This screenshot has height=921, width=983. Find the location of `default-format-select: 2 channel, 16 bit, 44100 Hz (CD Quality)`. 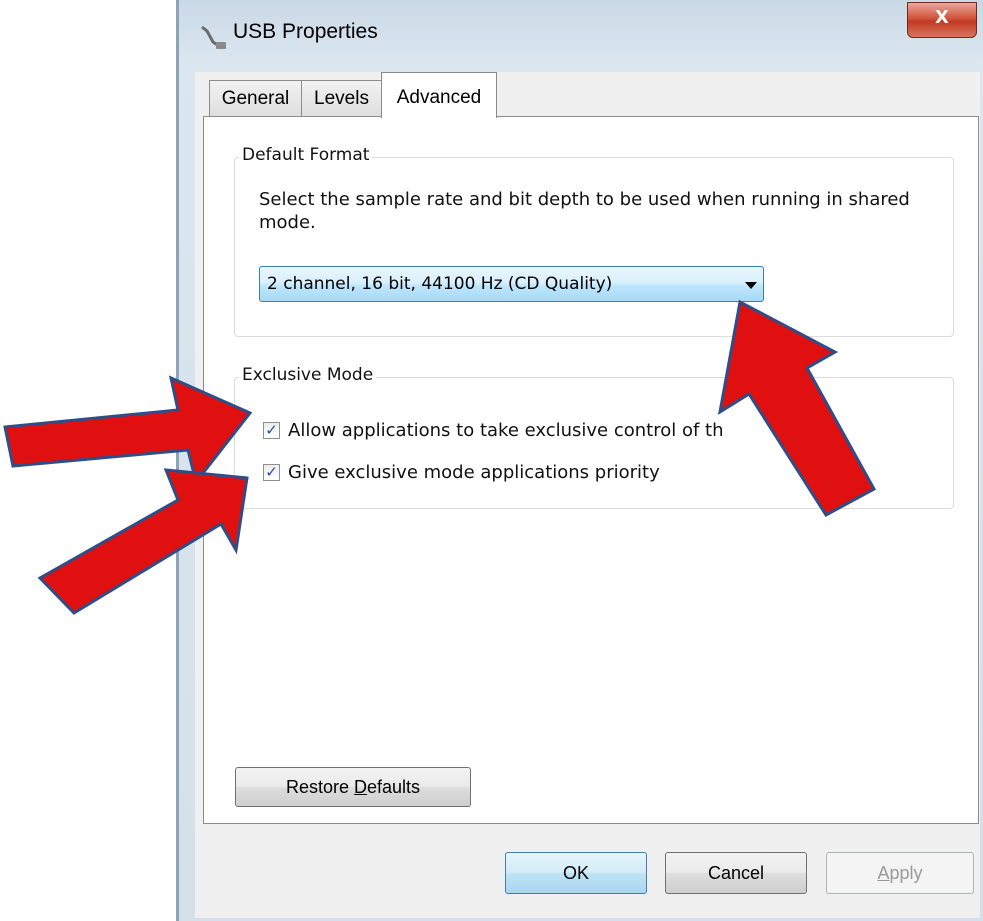

default-format-select: 2 channel, 16 bit, 44100 Hz (CD Quality) is located at coordinates (511, 284).